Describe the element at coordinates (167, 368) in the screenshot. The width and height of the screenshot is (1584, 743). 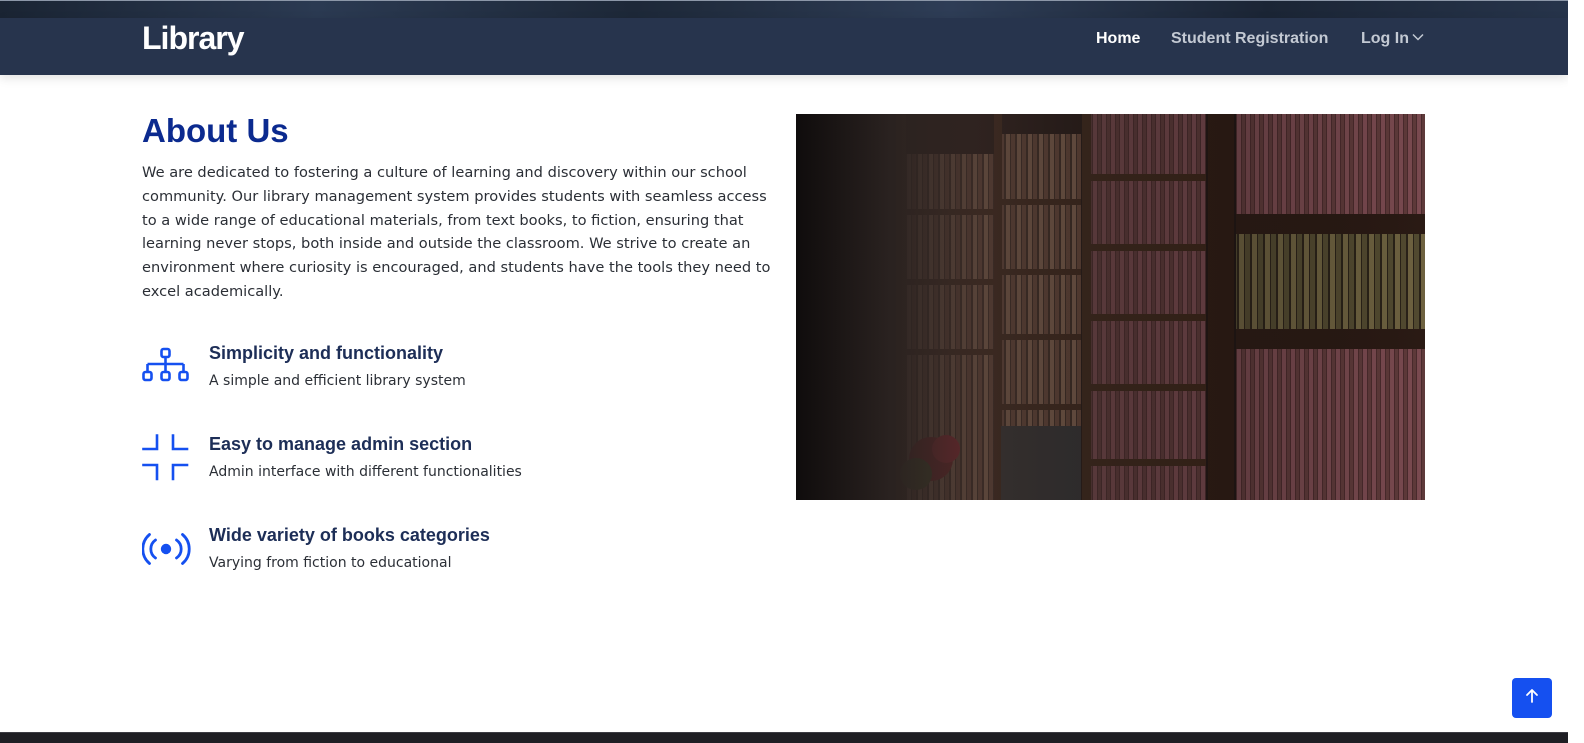
I see `diagram-3-icon` at that location.